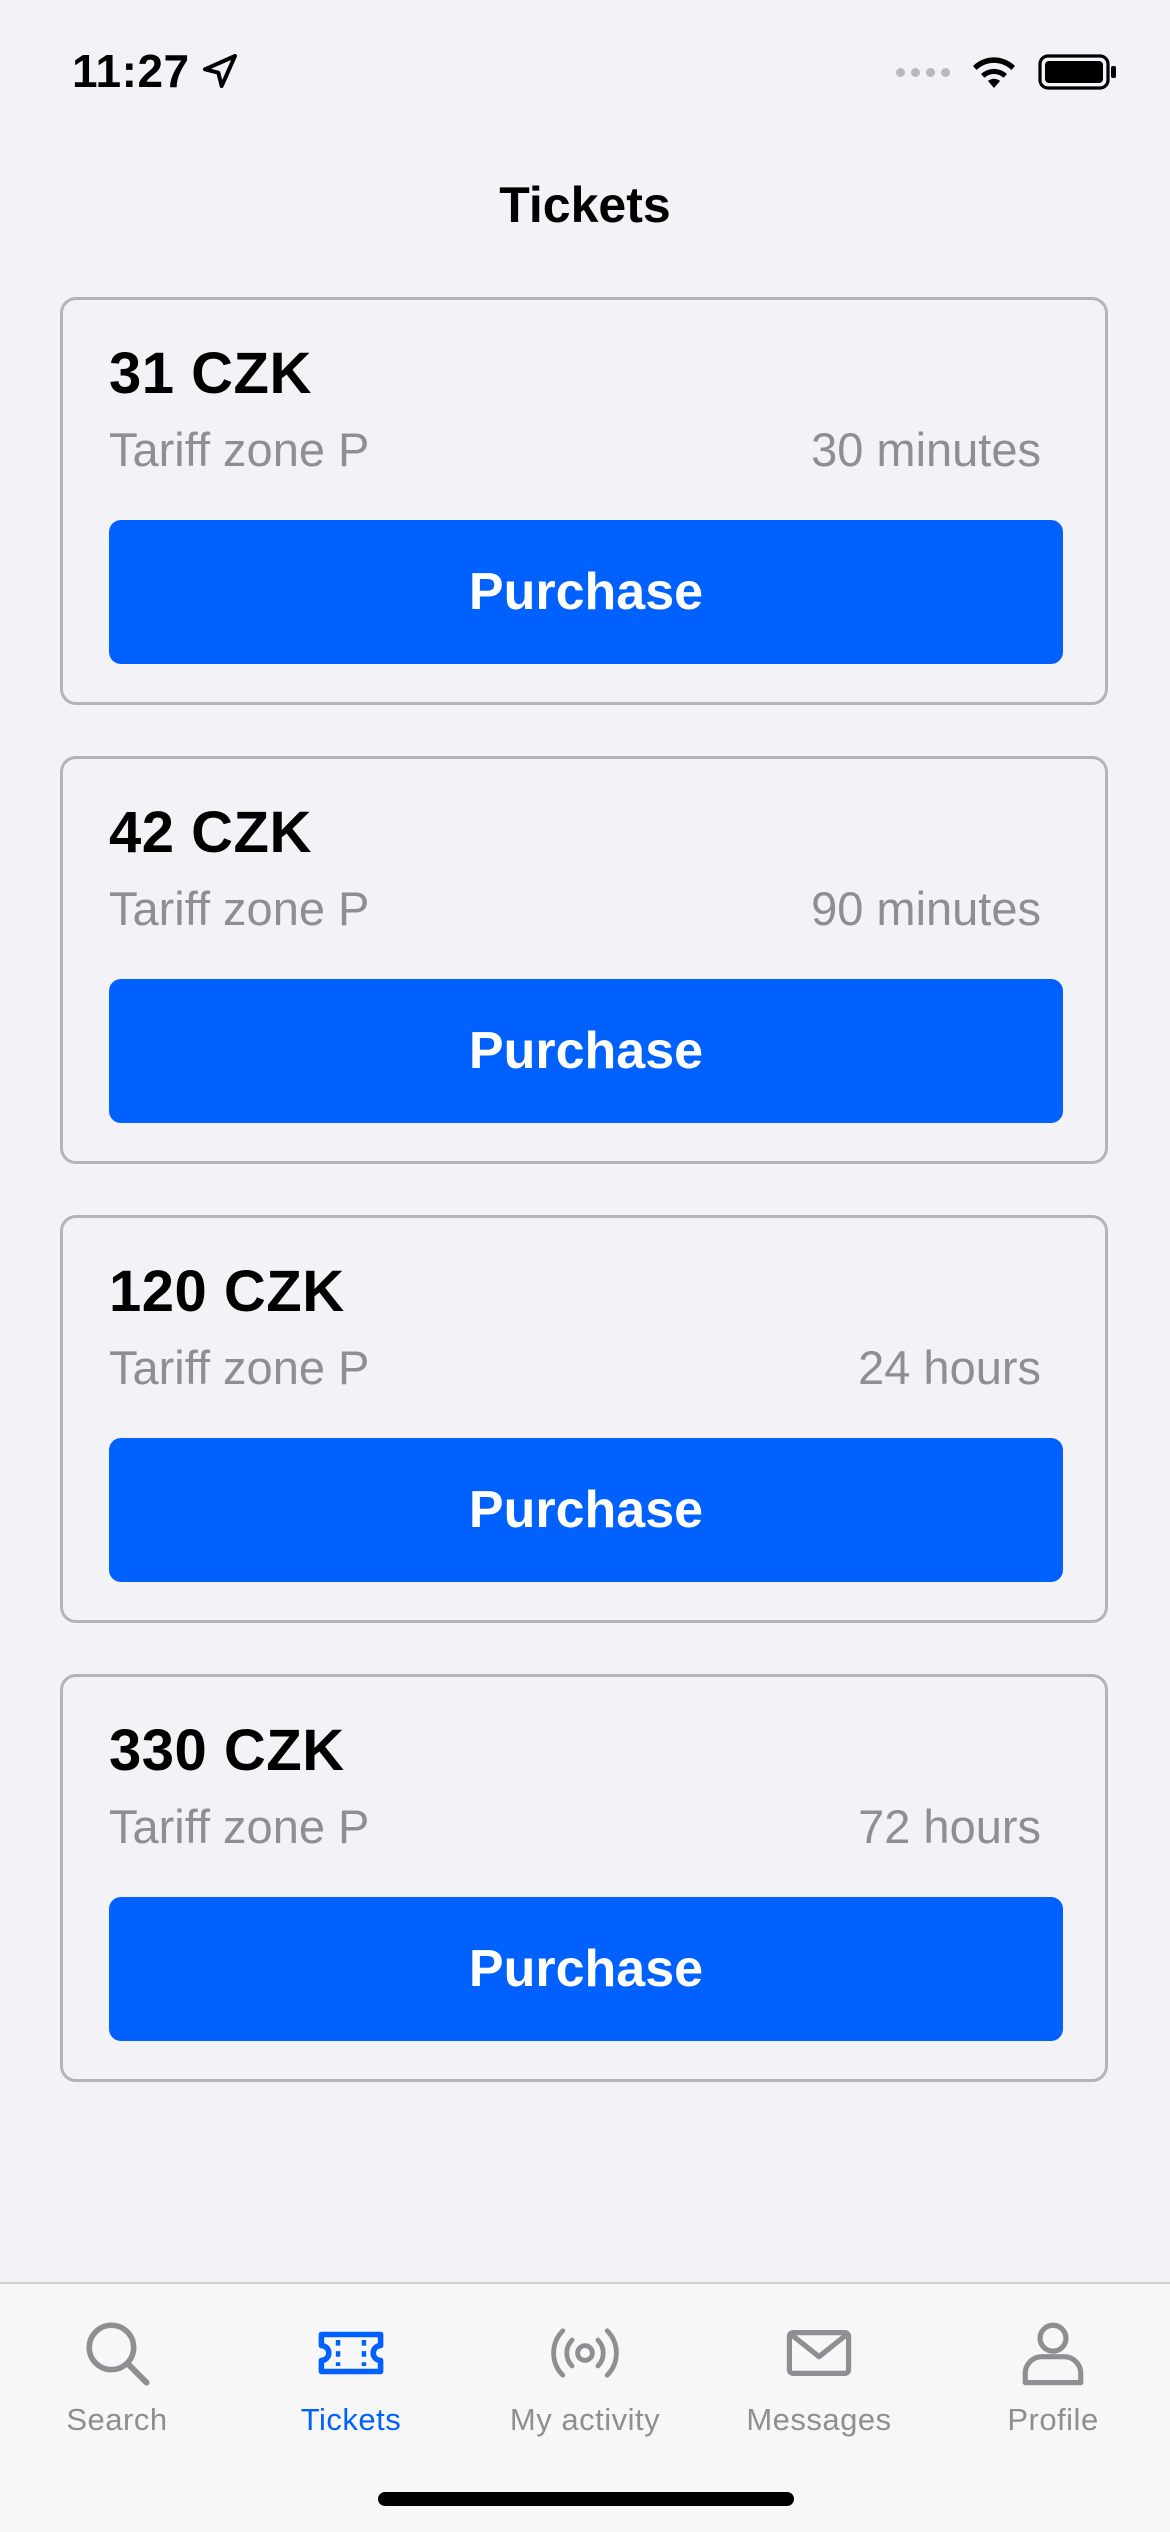  Describe the element at coordinates (819, 2353) in the screenshot. I see `envelope-icon` at that location.